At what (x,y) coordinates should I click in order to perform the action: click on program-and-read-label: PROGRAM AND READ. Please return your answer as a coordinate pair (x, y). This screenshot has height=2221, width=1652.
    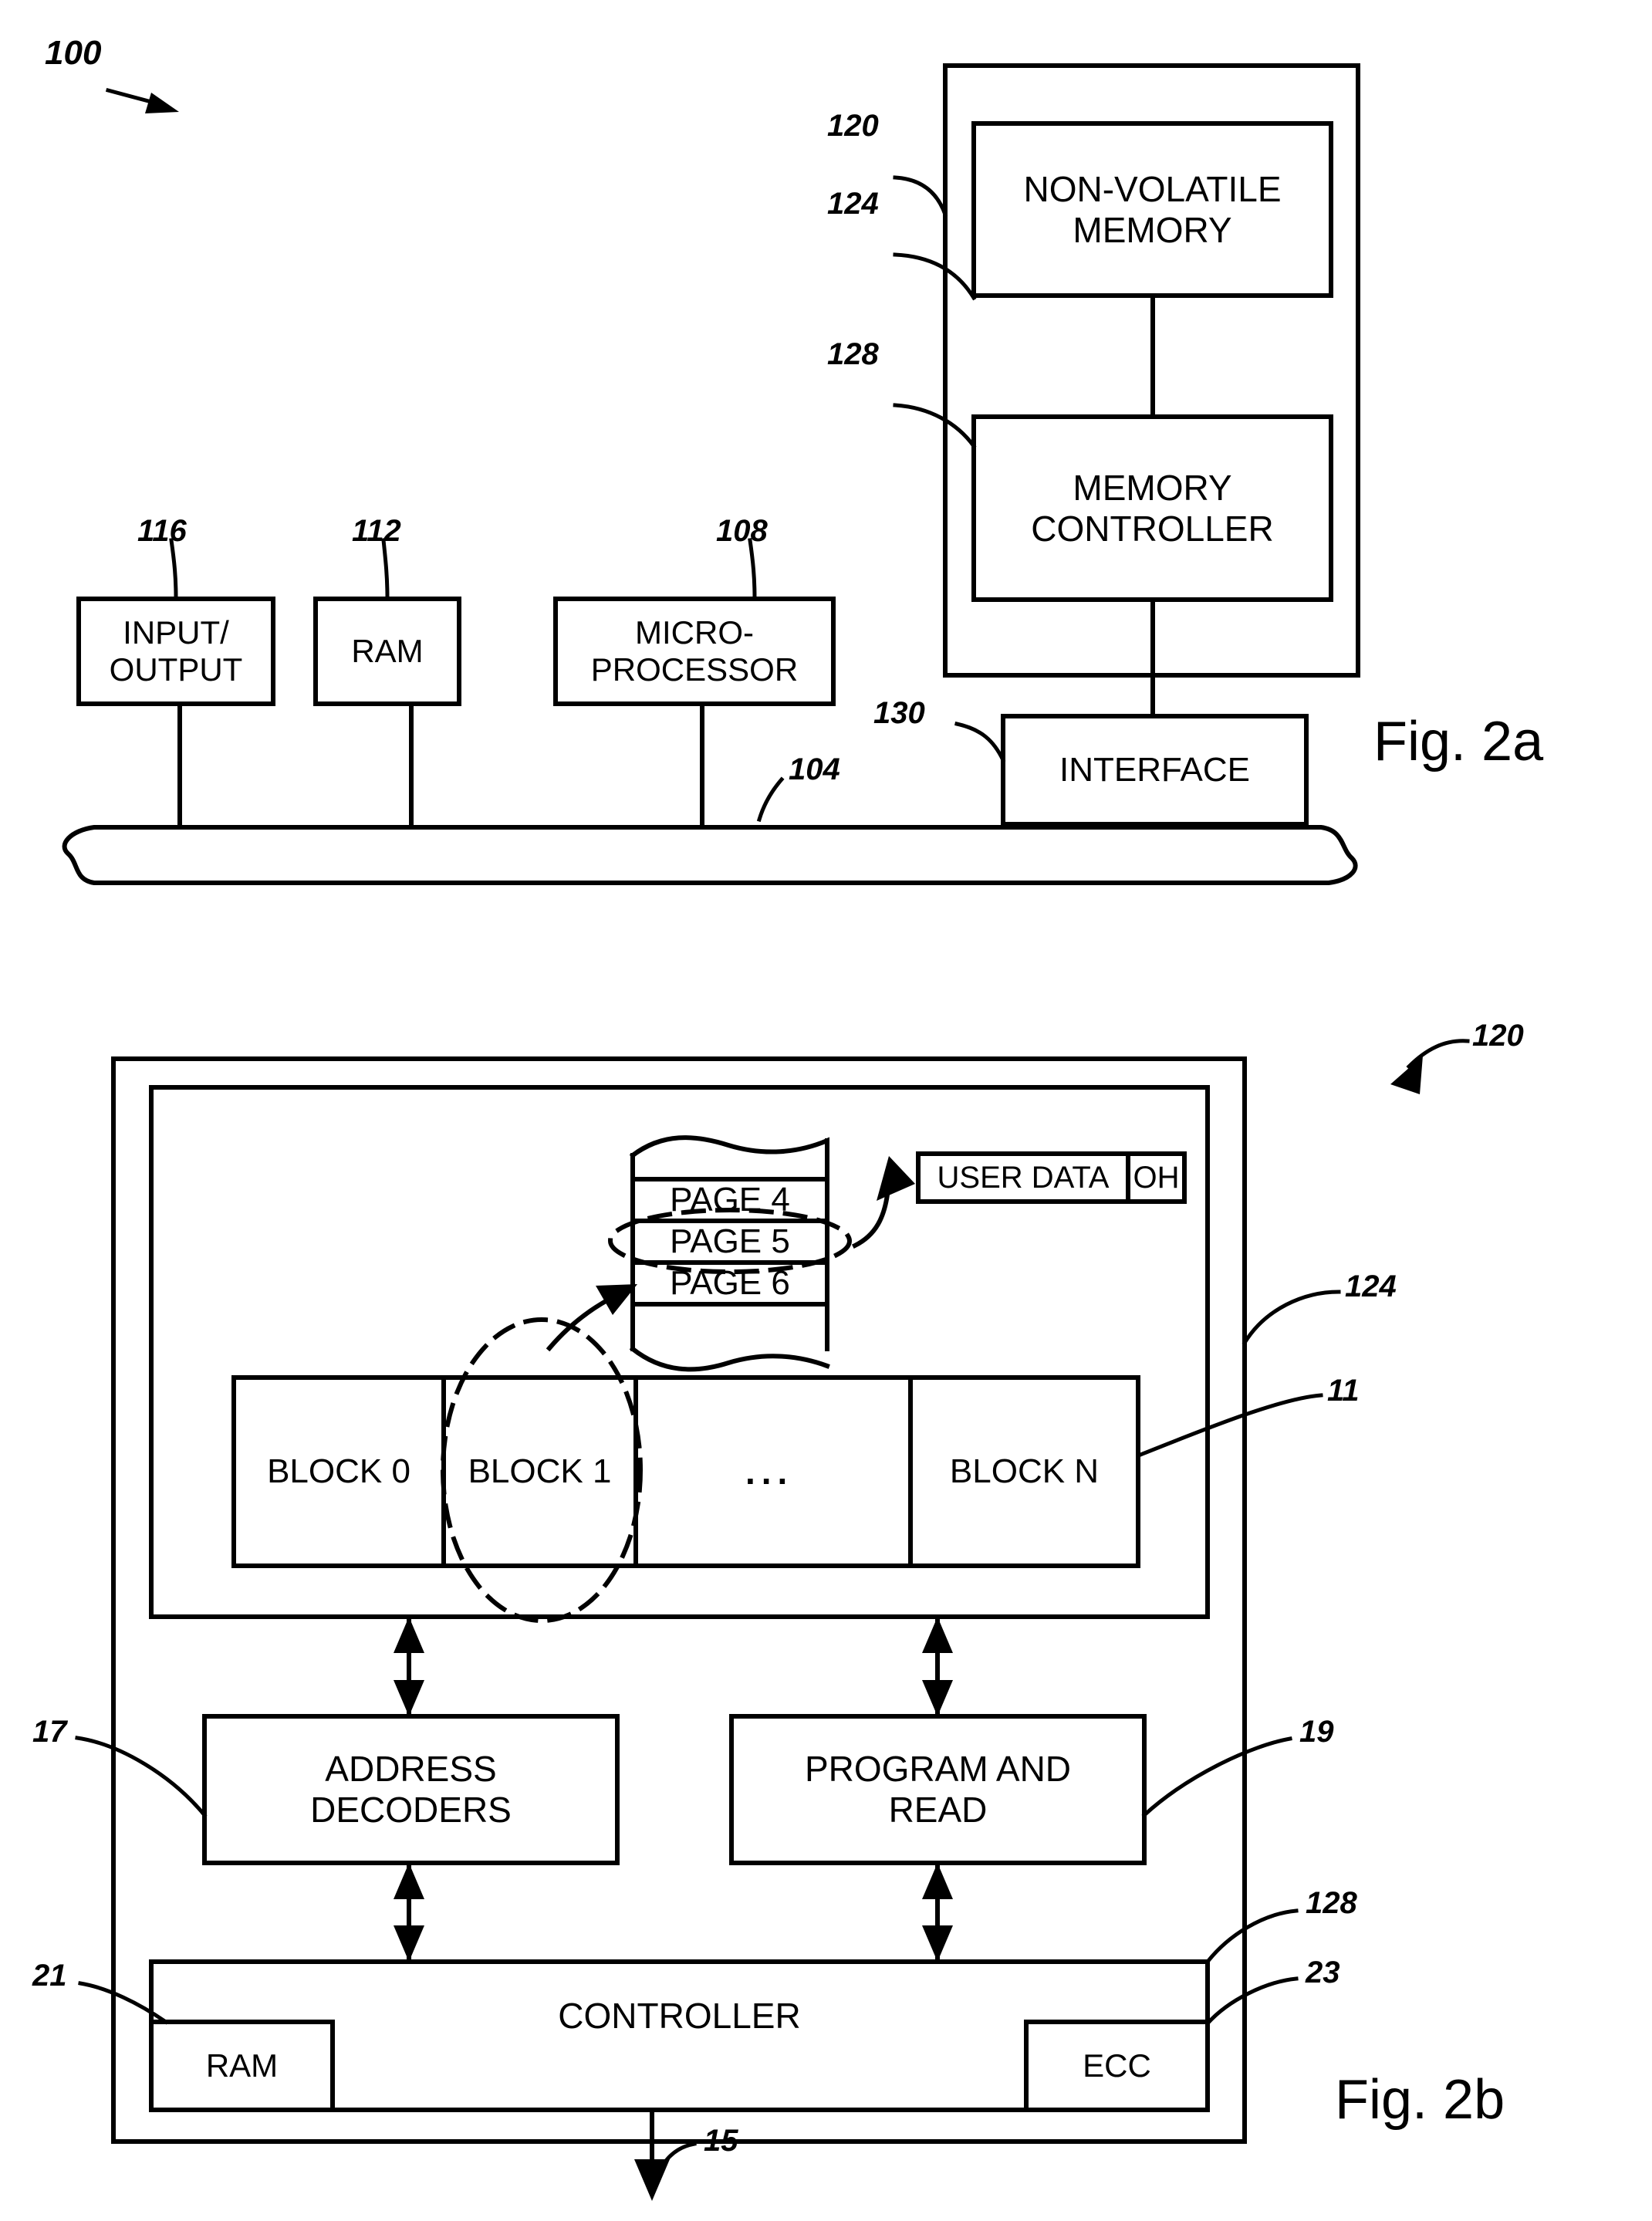
    Looking at the image, I should click on (938, 1789).